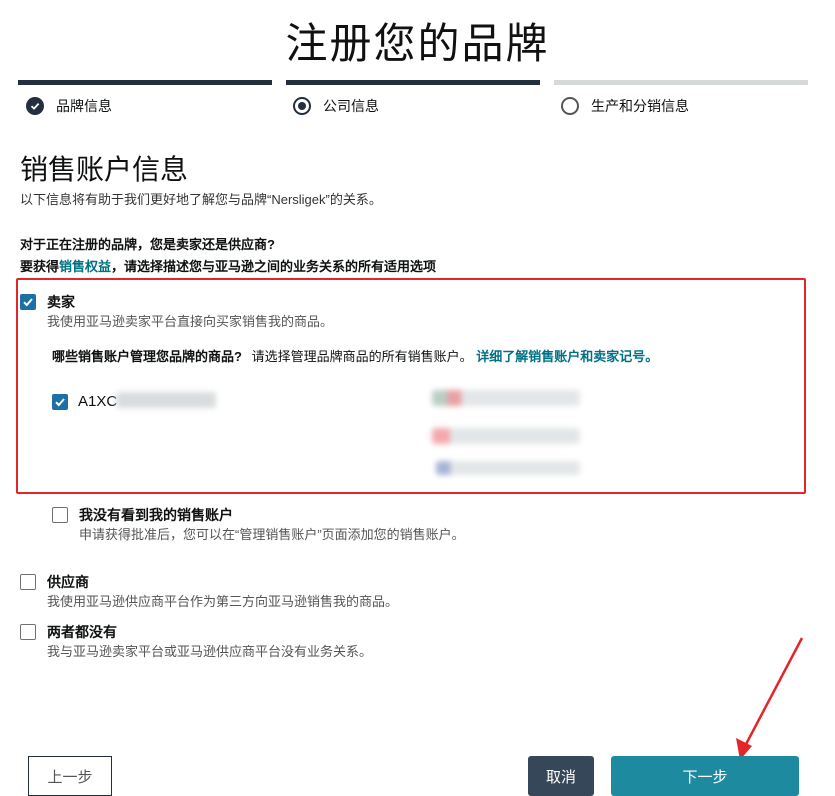  I want to click on radio-current-icon, so click(302, 106).